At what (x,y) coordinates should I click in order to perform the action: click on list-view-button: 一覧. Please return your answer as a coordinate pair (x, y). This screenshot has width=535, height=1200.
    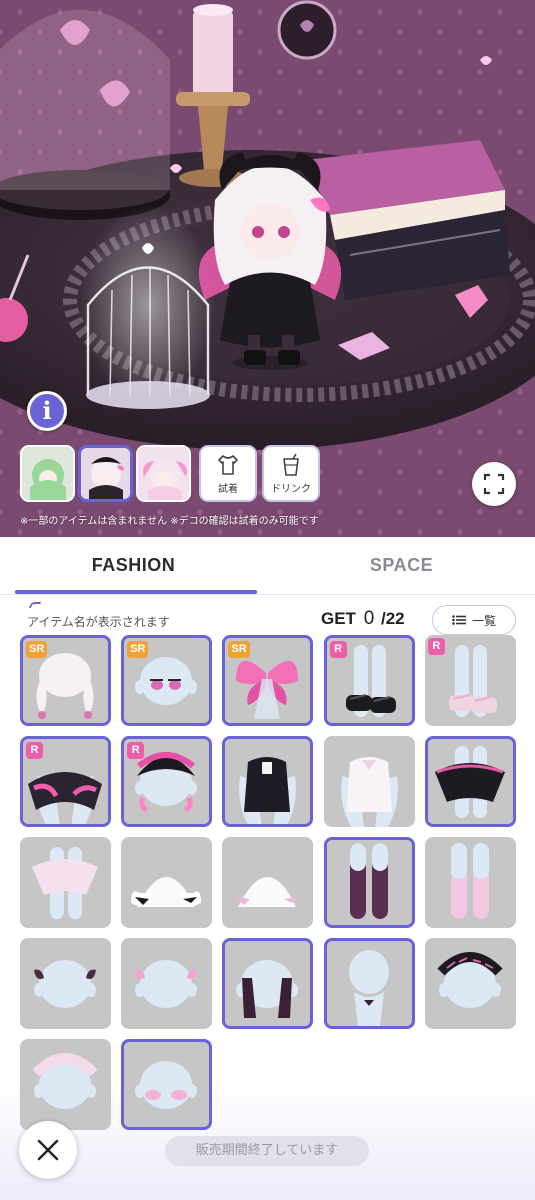
    Looking at the image, I should click on (474, 620).